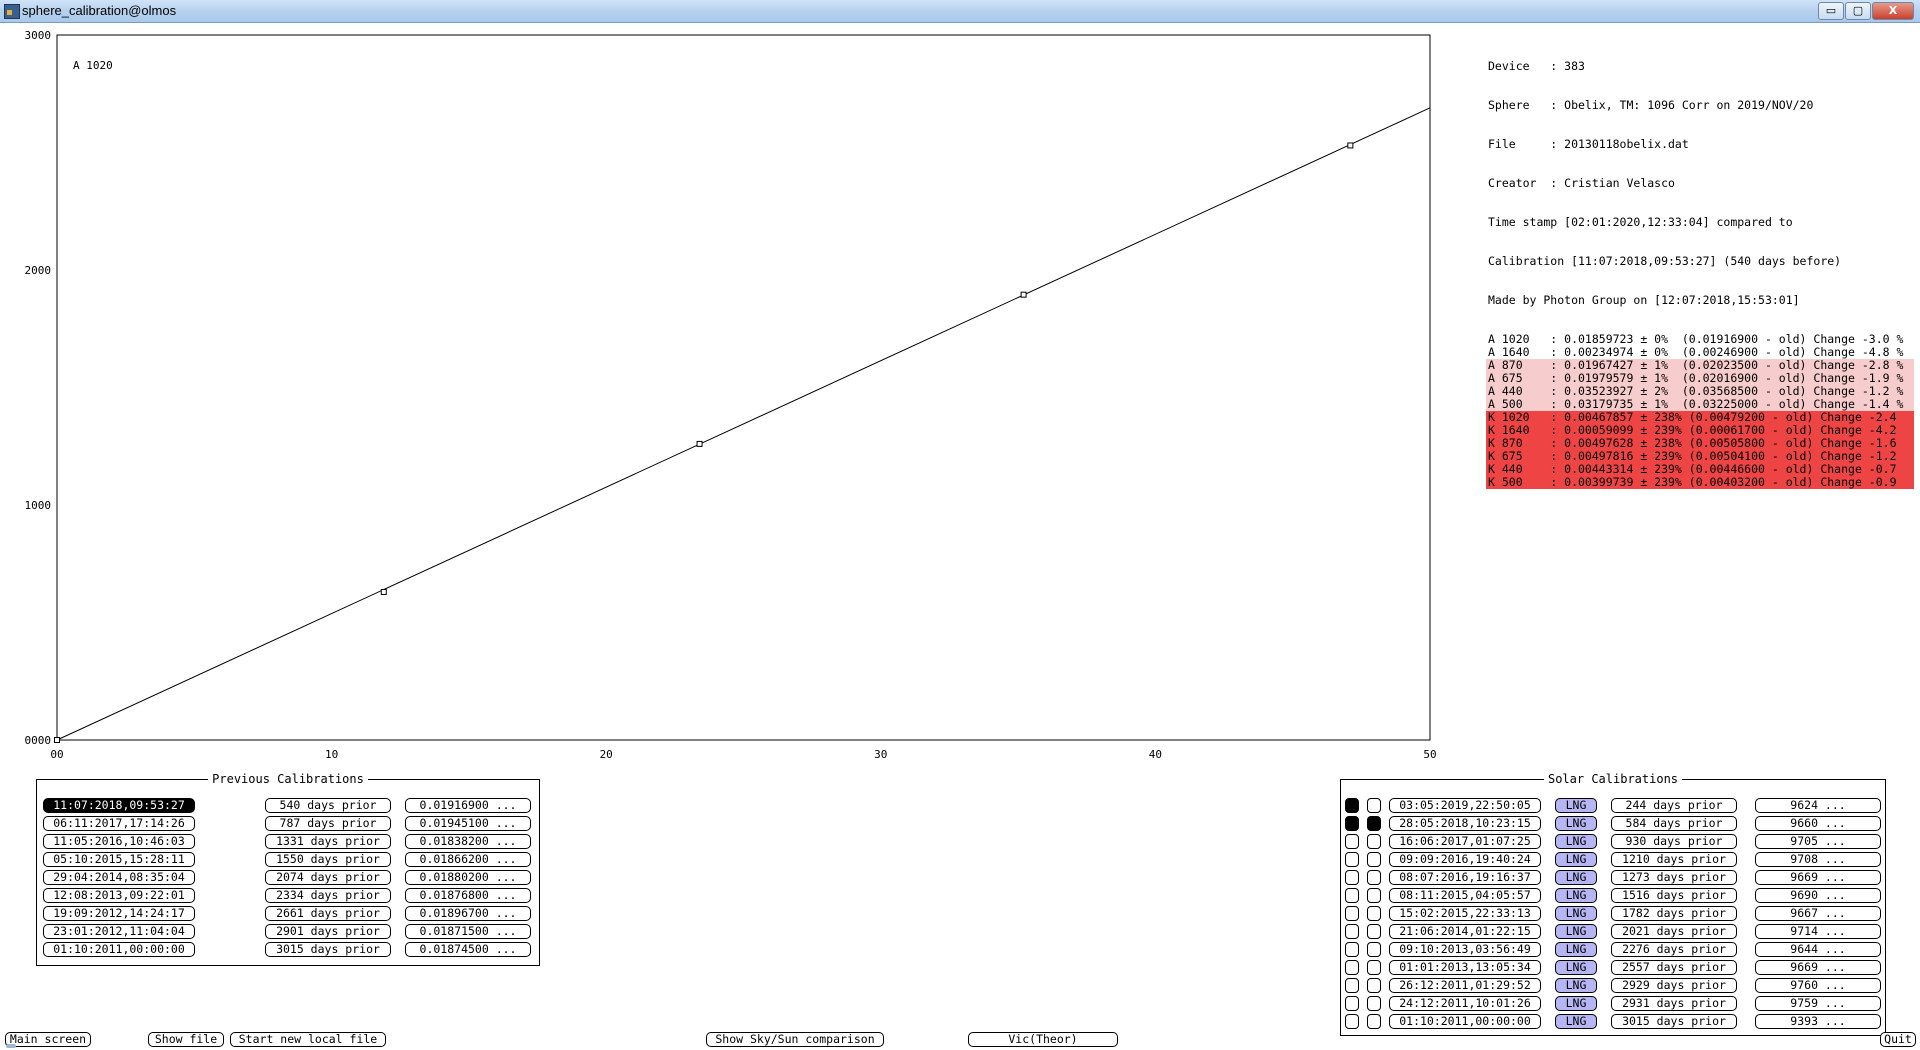 The height and width of the screenshot is (1050, 1920). What do you see at coordinates (1465, 1021) in the screenshot?
I see `solar-calibration-date: 01:10:2011,00:00:00` at bounding box center [1465, 1021].